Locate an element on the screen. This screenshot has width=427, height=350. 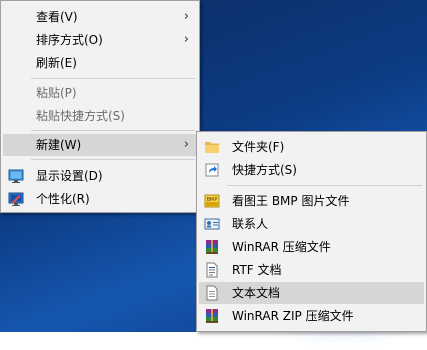
menu-item-label: WinRAR ZIP 压缩文件 is located at coordinates (293, 316).